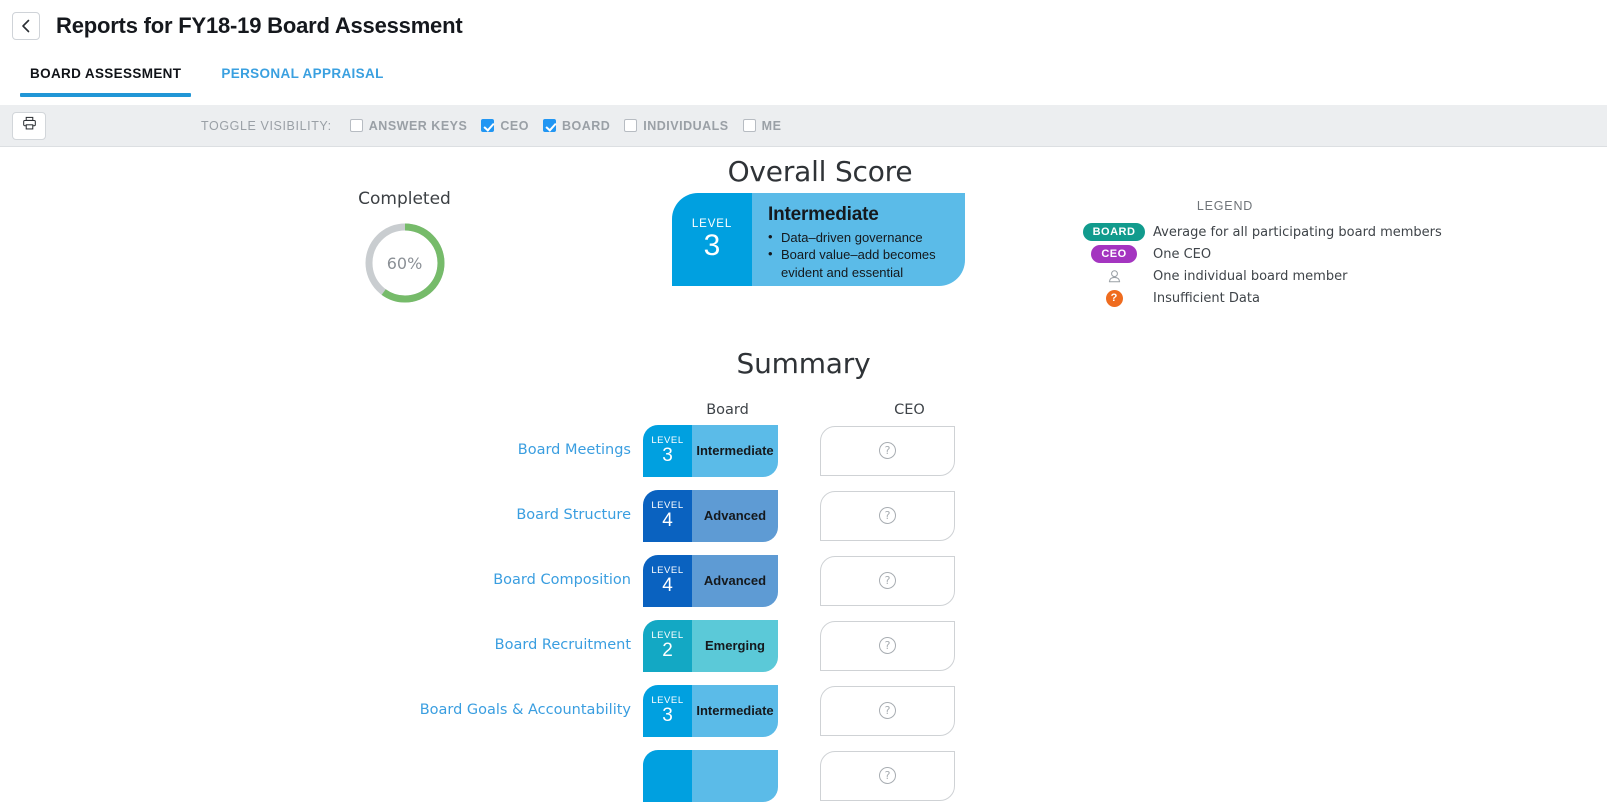  I want to click on legend-title: LEGEND, so click(1225, 206).